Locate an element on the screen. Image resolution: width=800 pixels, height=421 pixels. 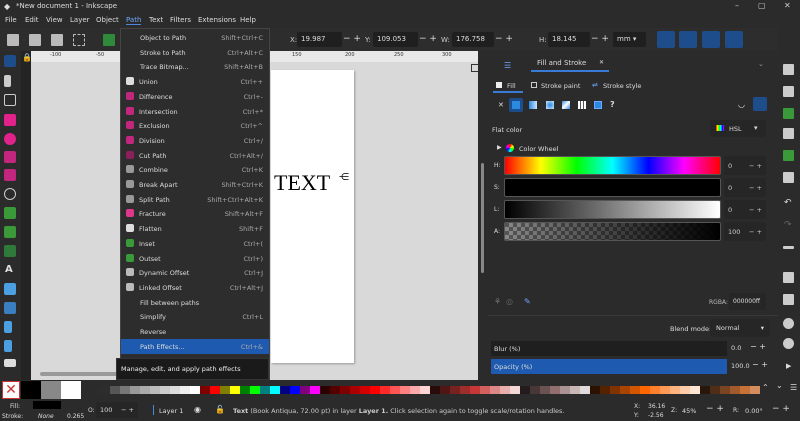
h-stepper: − + is located at coordinates (600, 39).